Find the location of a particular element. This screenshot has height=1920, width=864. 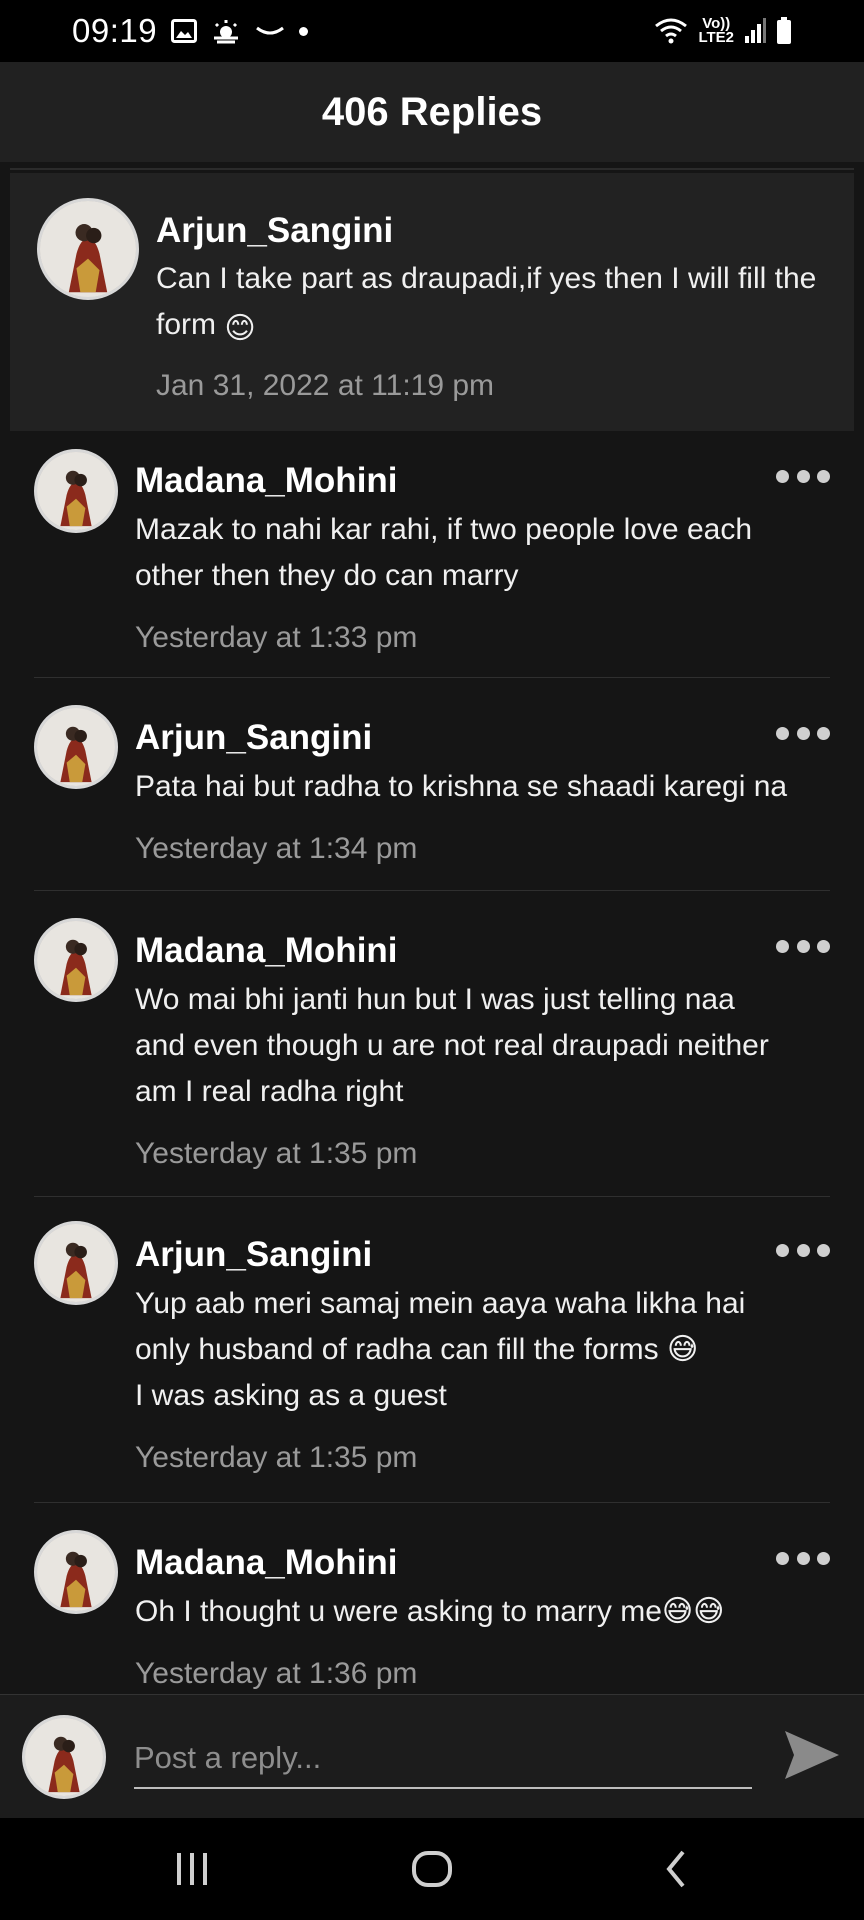

page-title: 406 Replies is located at coordinates (432, 111).